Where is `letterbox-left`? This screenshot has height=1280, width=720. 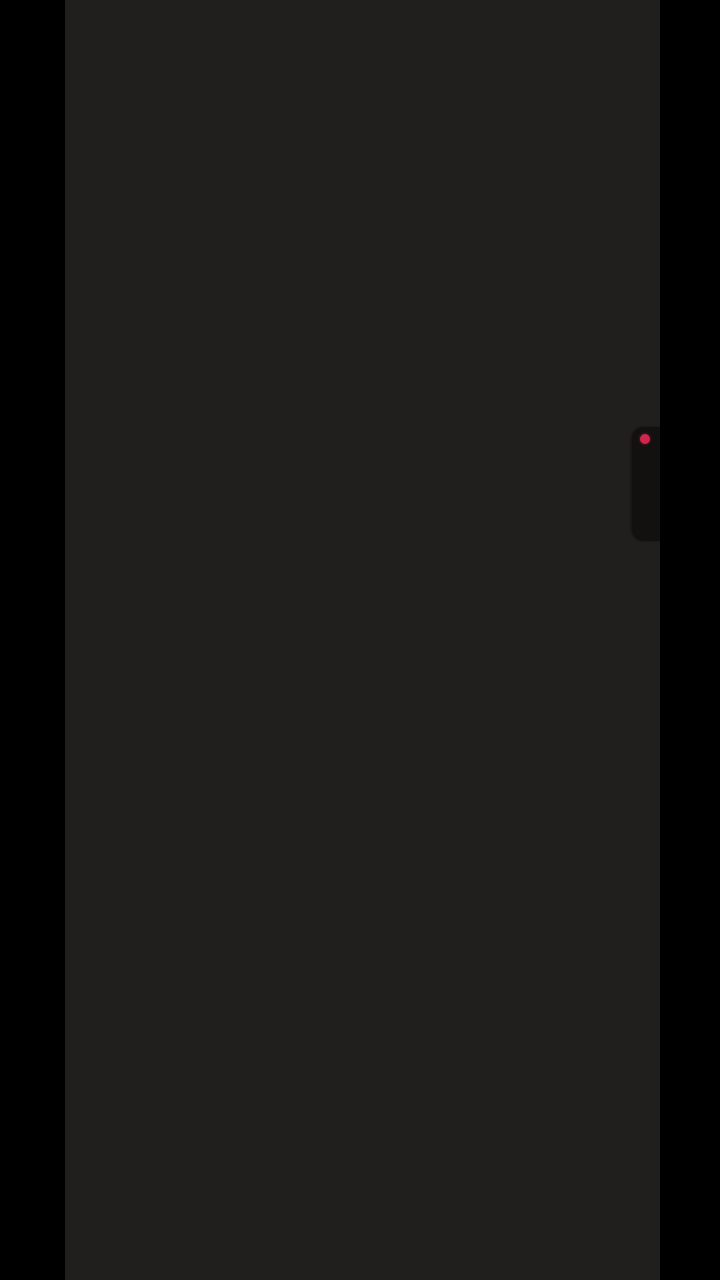
letterbox-left is located at coordinates (32, 640).